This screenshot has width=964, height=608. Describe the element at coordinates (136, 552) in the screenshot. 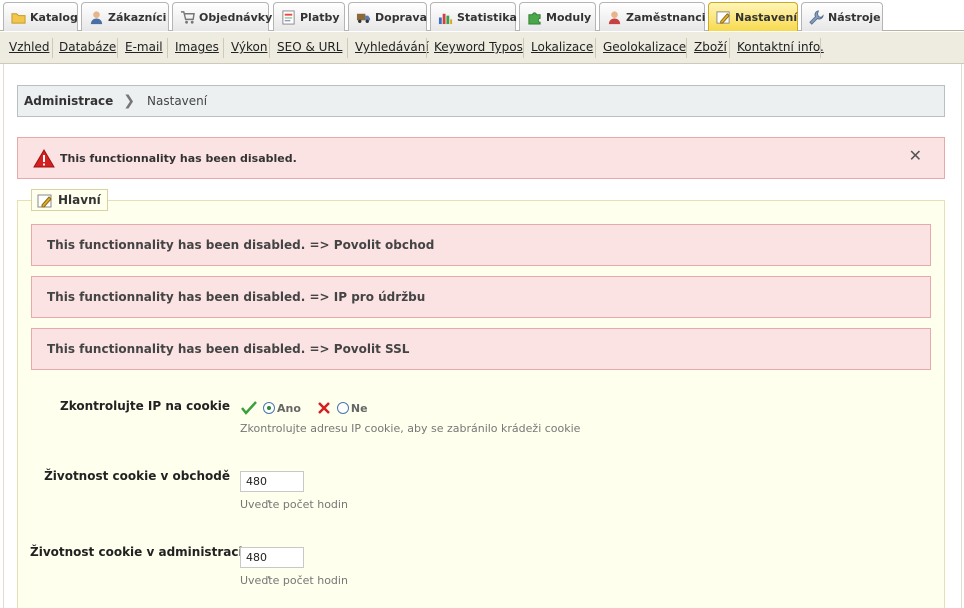

I see `cookie-admin-label: Životnost cookie v administraci` at that location.